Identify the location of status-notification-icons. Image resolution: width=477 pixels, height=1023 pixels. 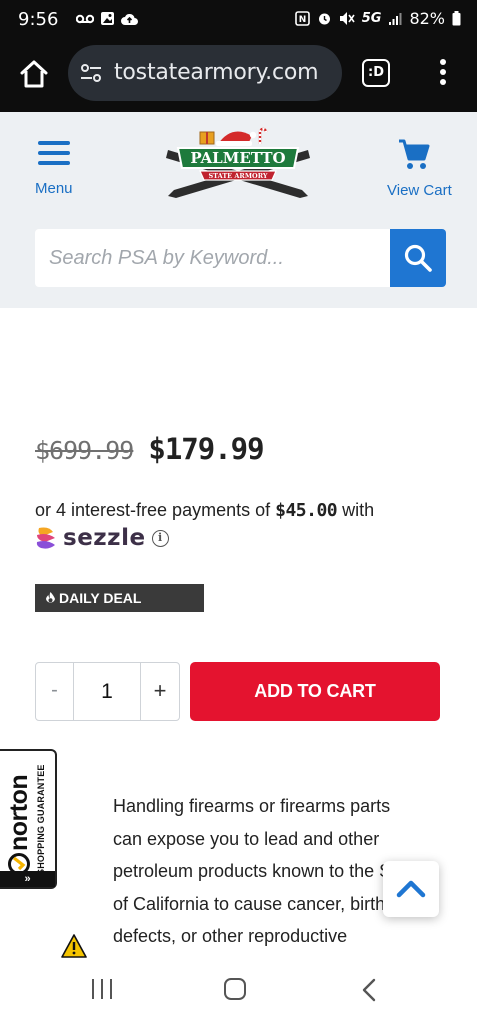
(107, 18).